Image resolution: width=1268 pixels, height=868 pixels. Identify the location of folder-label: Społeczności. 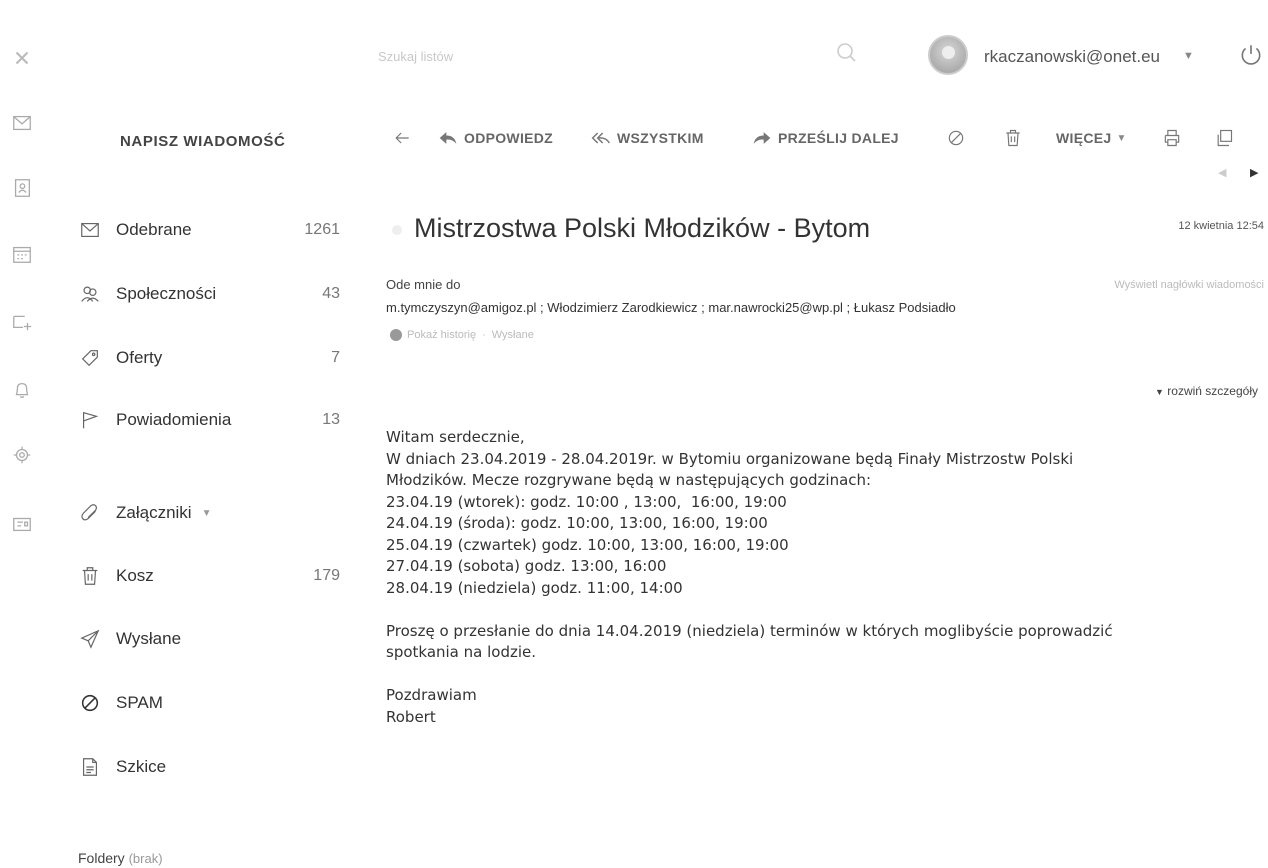
(166, 293).